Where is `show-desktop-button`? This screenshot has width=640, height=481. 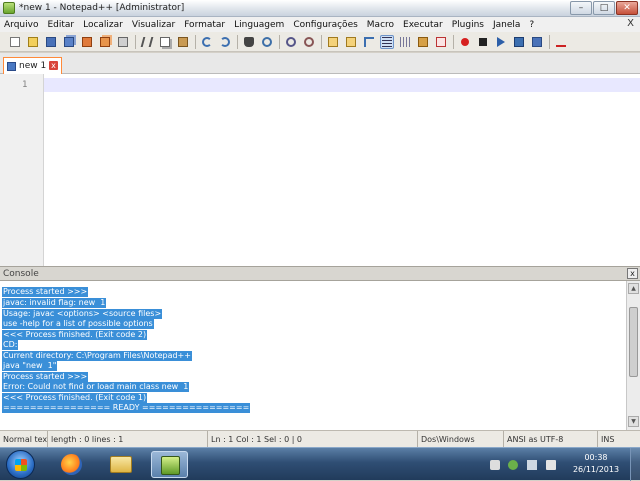 show-desktop-button is located at coordinates (635, 464).